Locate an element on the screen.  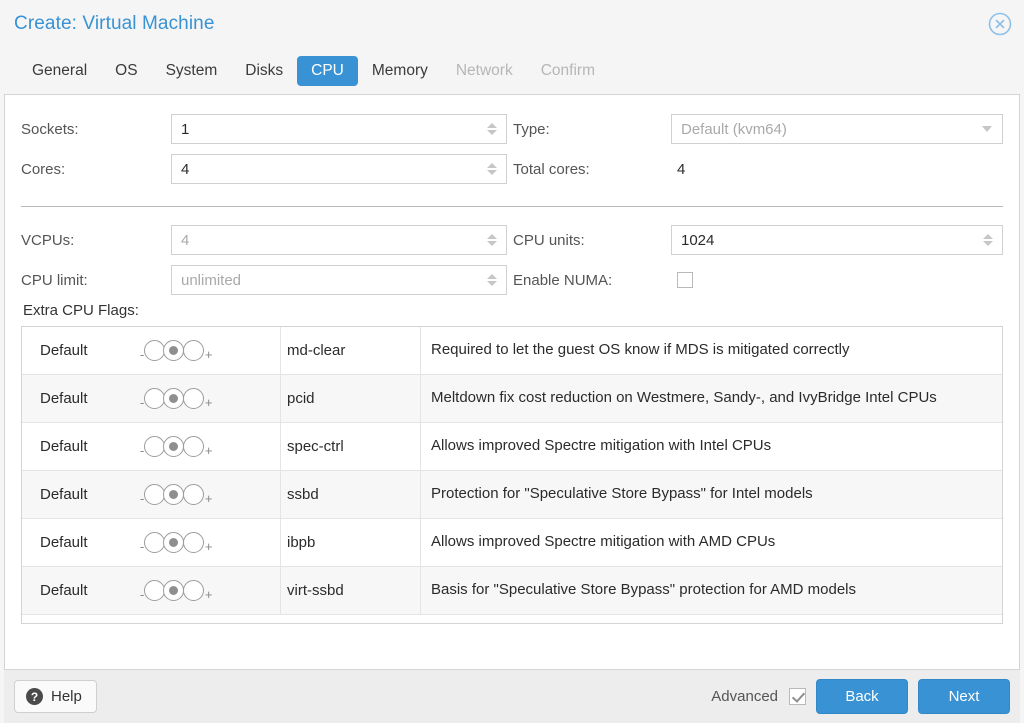
tab-os: OS is located at coordinates (126, 71).